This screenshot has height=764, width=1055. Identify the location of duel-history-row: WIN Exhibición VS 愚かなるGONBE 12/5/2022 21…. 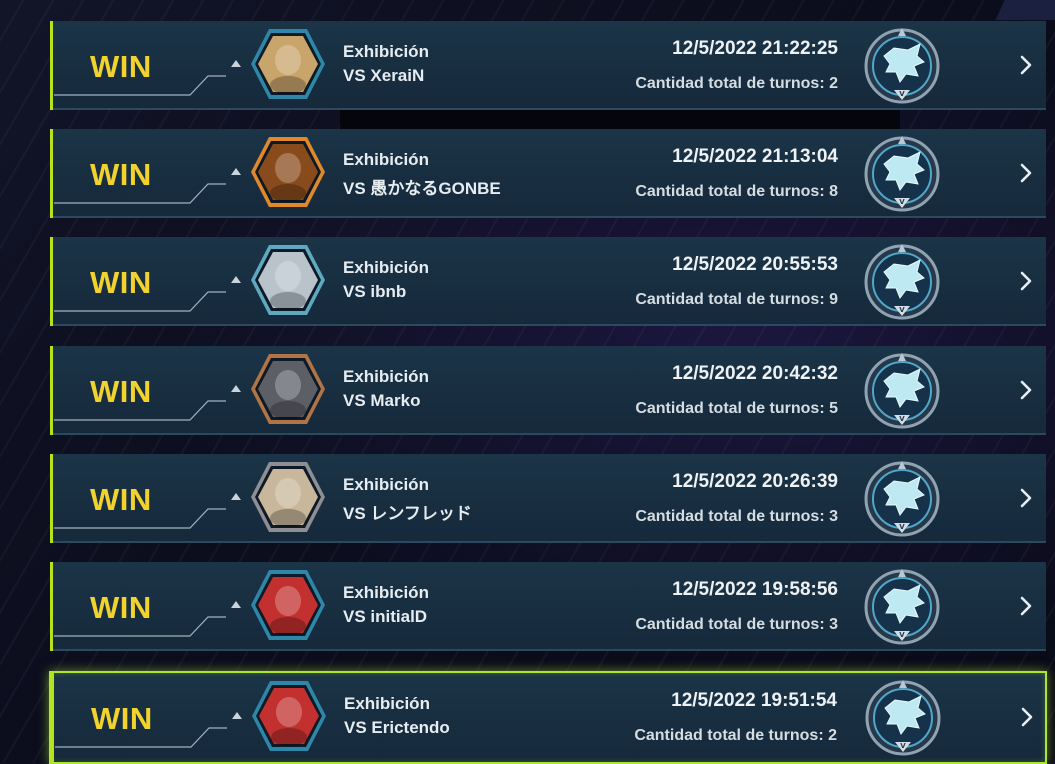
(548, 173).